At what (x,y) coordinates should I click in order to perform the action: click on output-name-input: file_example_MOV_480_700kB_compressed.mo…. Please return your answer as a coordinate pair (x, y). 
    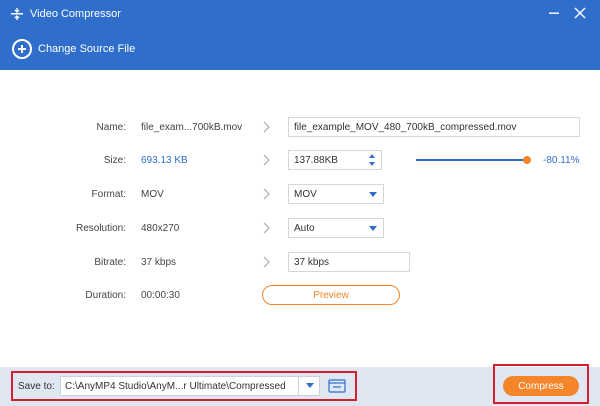
    Looking at the image, I should click on (434, 127).